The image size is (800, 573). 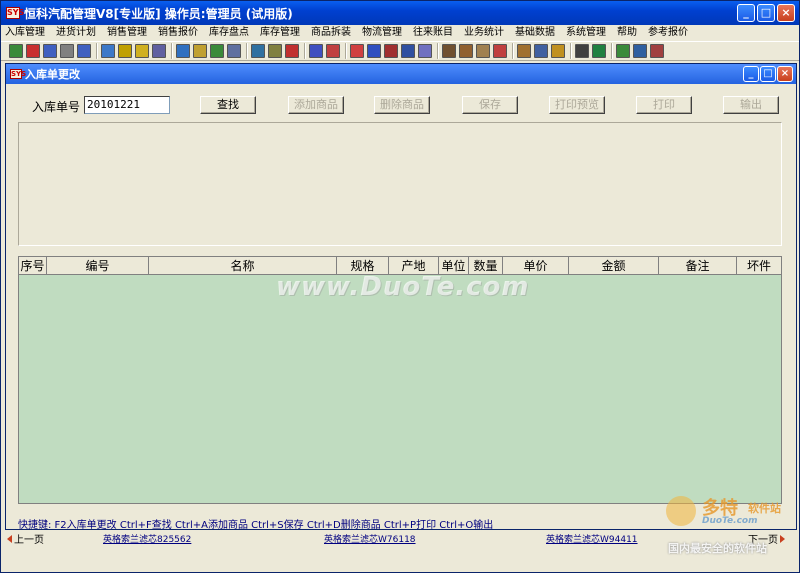 I want to click on child-minimize-icon: _, so click(x=751, y=74).